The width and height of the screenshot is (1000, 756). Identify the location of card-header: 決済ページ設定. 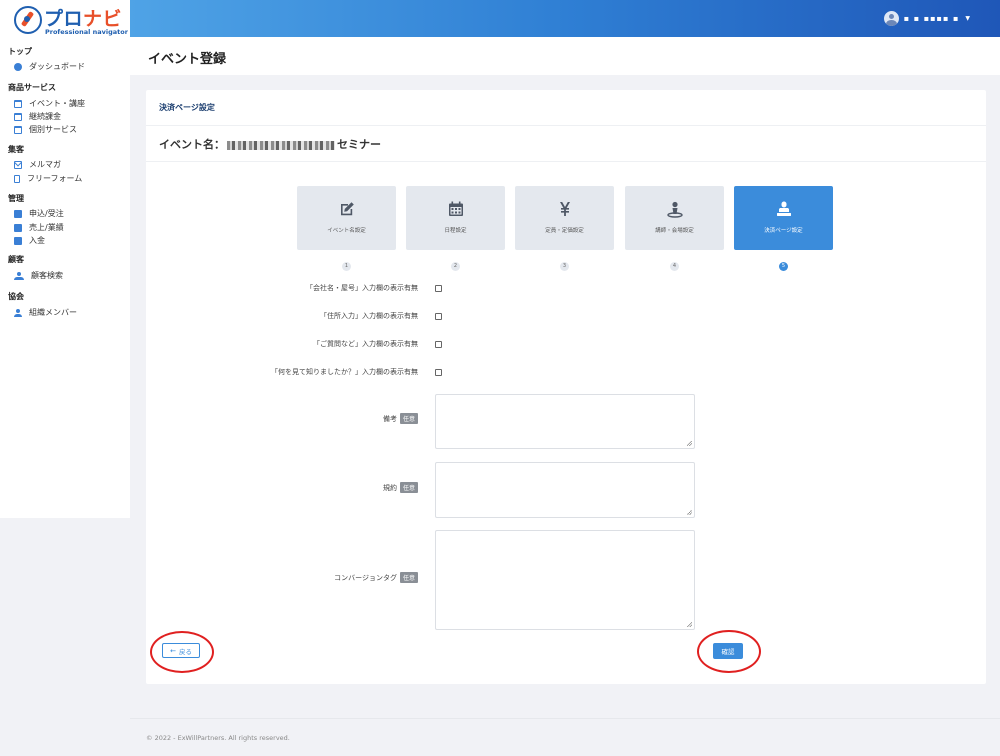
(566, 108).